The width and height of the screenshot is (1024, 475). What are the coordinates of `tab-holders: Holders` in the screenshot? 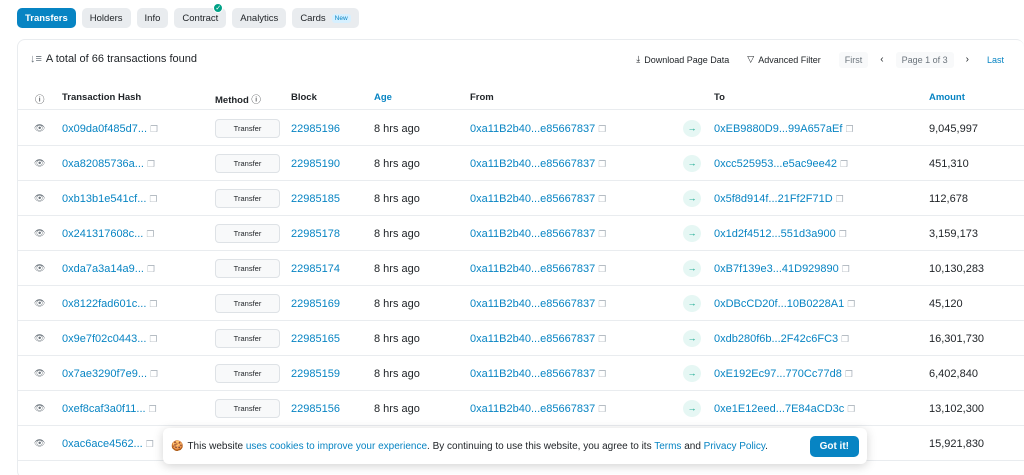 It's located at (106, 18).